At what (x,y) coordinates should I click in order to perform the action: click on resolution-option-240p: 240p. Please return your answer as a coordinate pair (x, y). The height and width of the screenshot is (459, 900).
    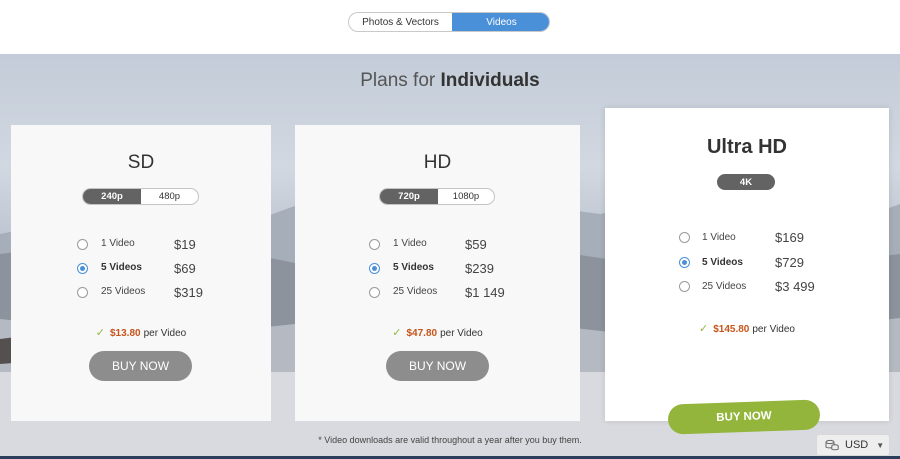
    Looking at the image, I should click on (112, 196).